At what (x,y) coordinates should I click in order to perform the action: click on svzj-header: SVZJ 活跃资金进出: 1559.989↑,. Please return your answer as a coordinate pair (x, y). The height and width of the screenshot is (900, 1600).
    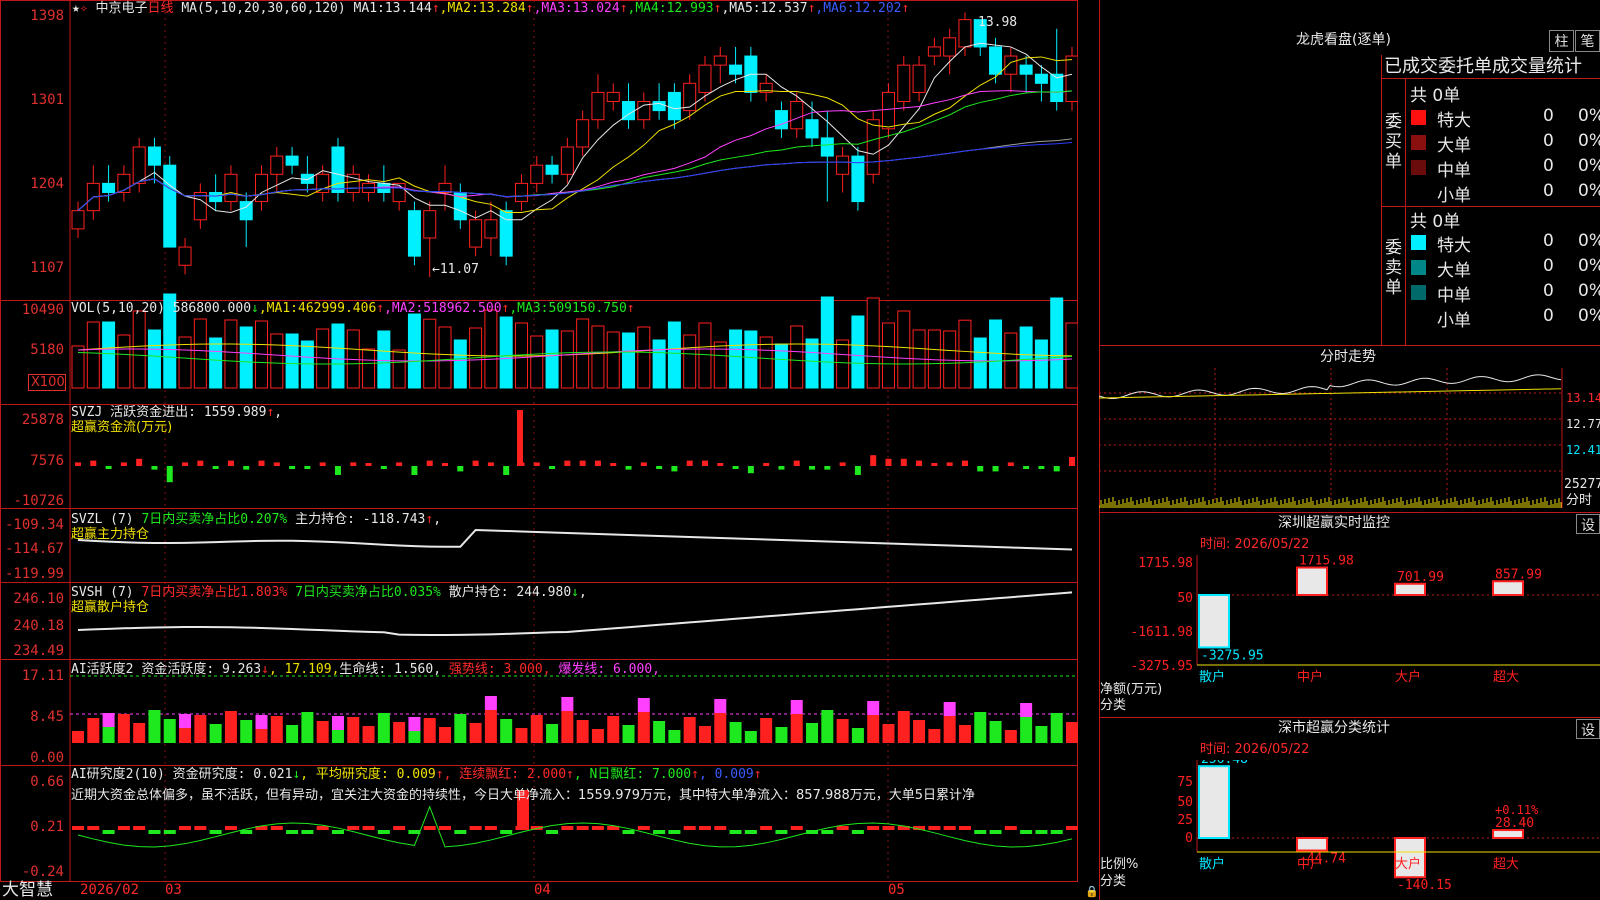
    Looking at the image, I should click on (177, 412).